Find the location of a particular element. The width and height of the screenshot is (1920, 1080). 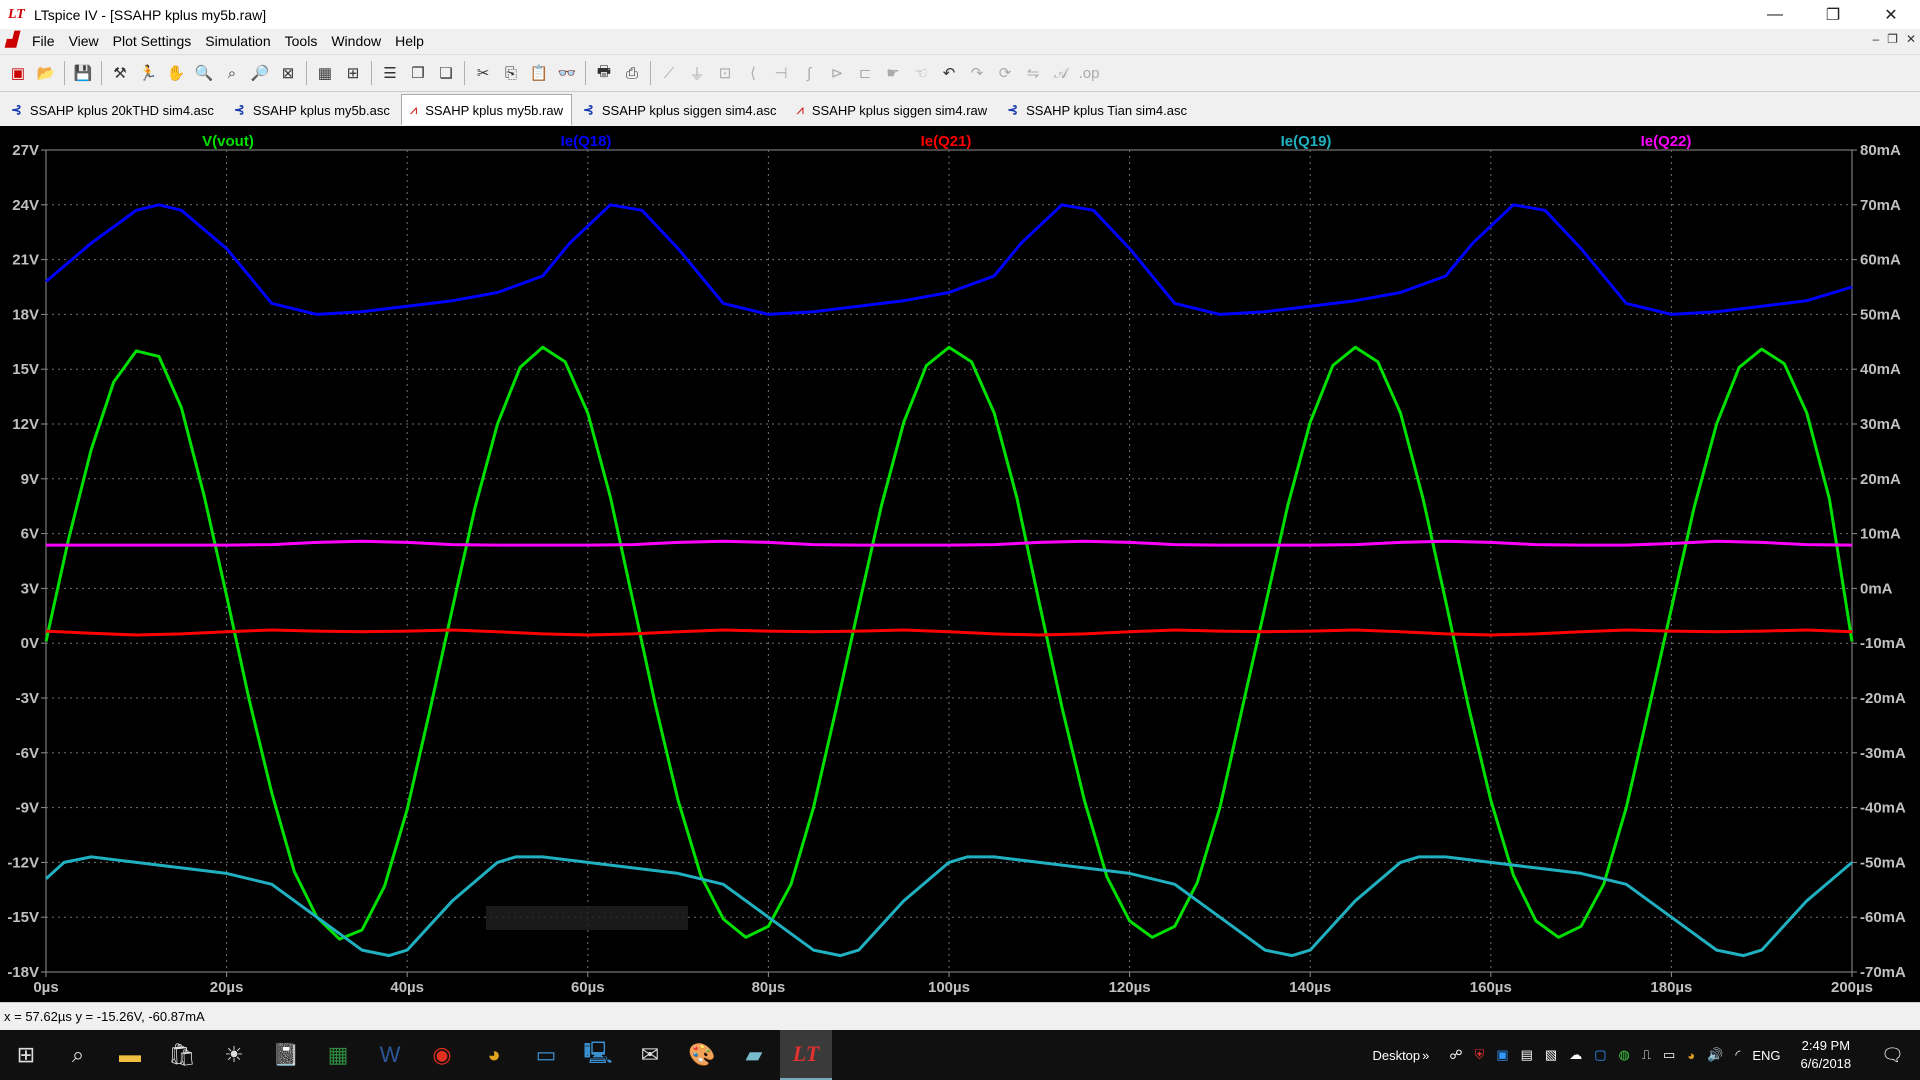

label-net-icon: ⊡ is located at coordinates (725, 73).